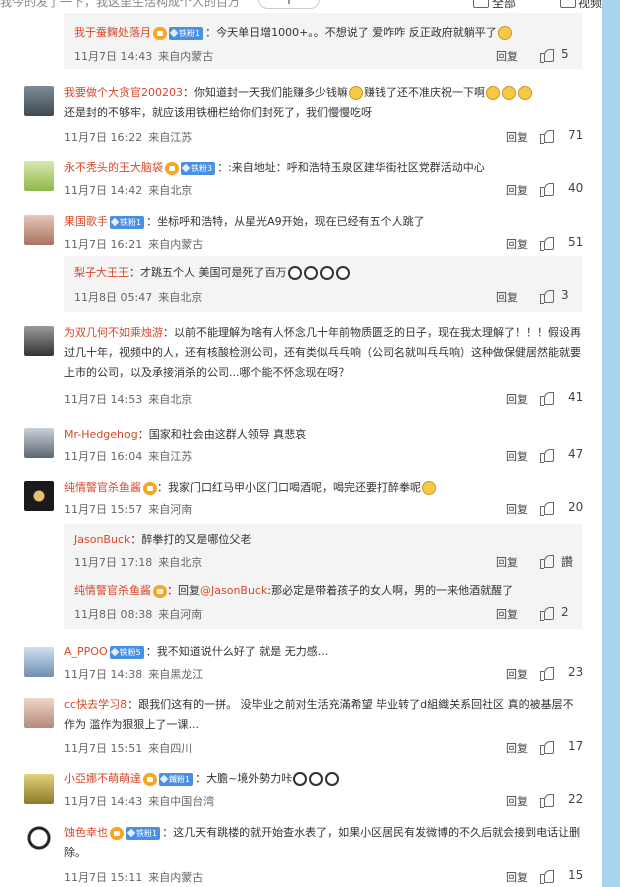 This screenshot has height=887, width=620. I want to click on add-button: +, so click(289, 4).